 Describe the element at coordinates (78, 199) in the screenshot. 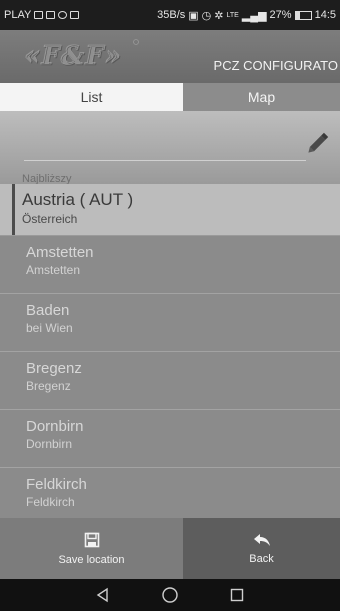

I see `country-name: Austria ( AUT )` at that location.